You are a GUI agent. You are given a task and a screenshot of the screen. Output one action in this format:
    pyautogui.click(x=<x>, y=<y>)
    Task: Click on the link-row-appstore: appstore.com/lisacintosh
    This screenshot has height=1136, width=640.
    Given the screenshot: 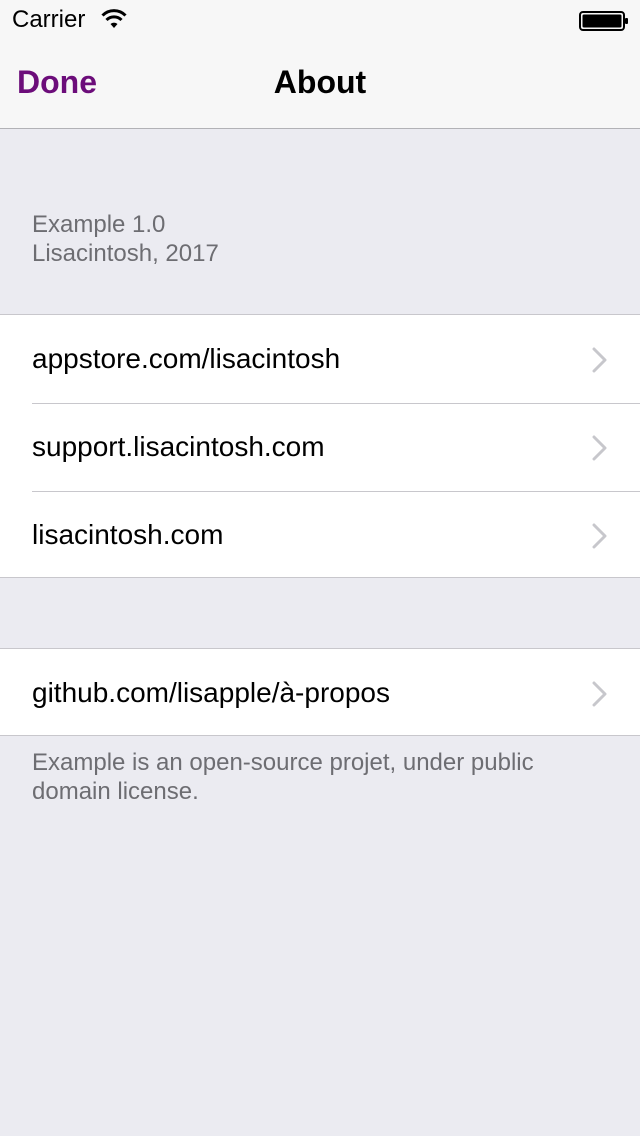 What is the action you would take?
    pyautogui.click(x=320, y=359)
    